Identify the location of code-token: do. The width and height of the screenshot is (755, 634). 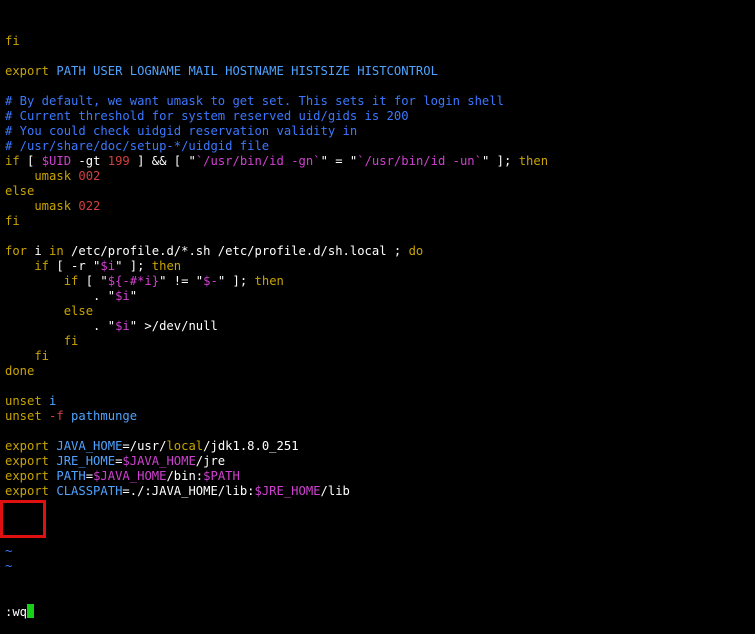
(416, 251).